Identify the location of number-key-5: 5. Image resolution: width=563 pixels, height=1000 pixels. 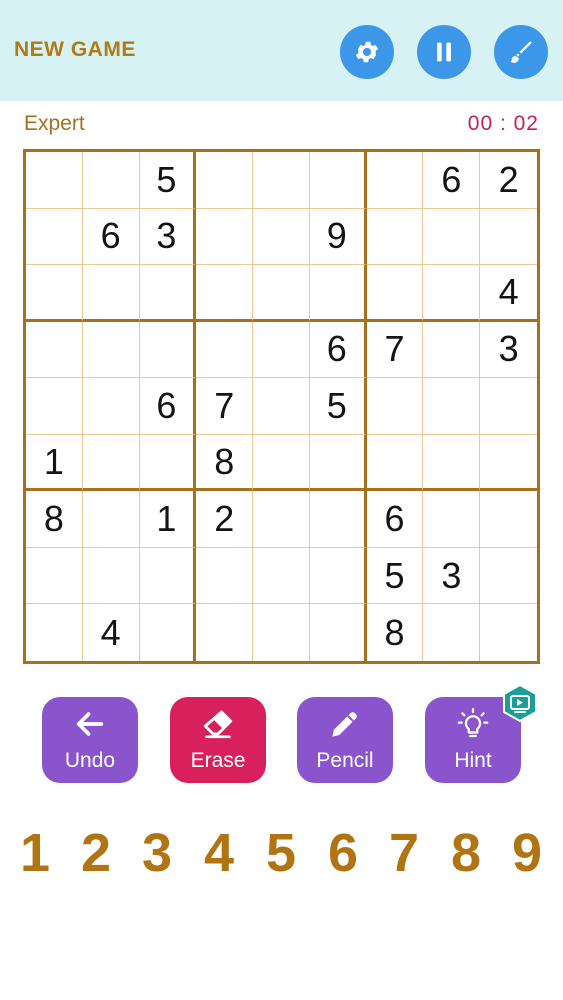
(281, 853).